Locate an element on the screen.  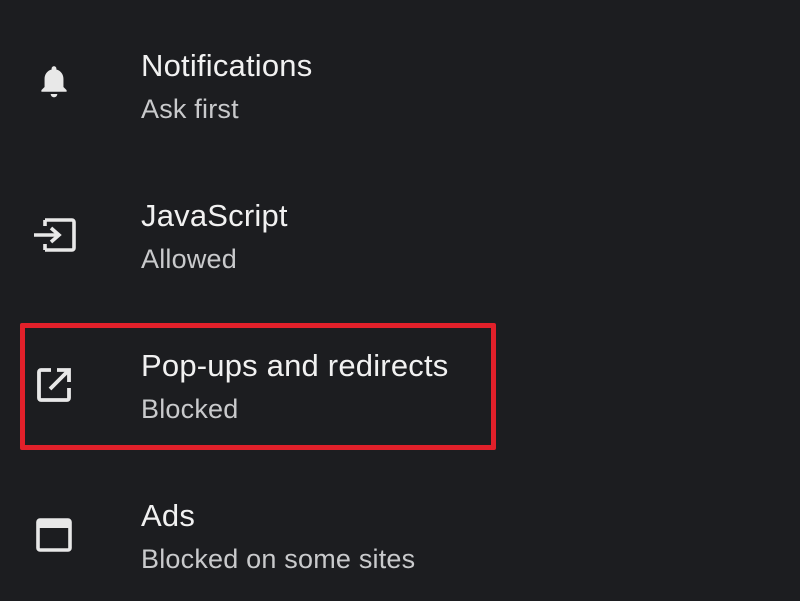
setting-title: JavaScript is located at coordinates (214, 215).